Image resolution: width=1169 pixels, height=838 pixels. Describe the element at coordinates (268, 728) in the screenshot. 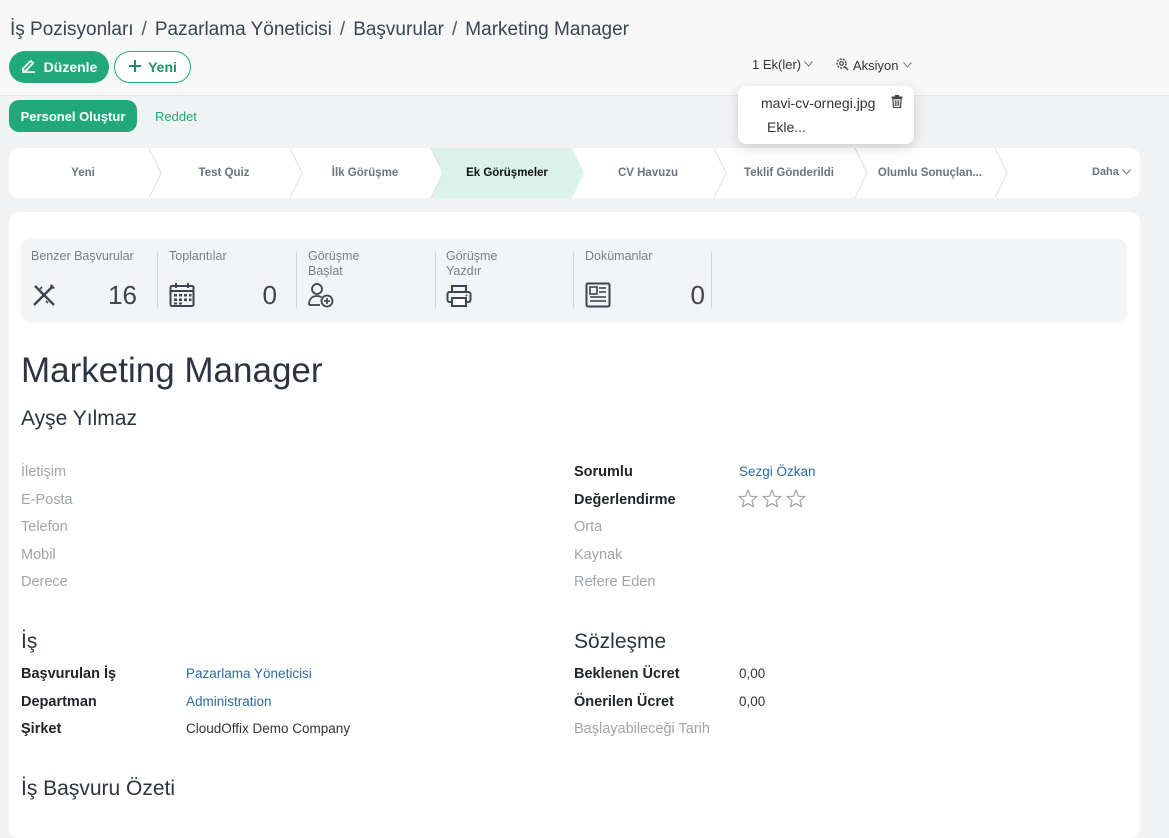

I see `company-field: CloudOffix Demo Company` at that location.